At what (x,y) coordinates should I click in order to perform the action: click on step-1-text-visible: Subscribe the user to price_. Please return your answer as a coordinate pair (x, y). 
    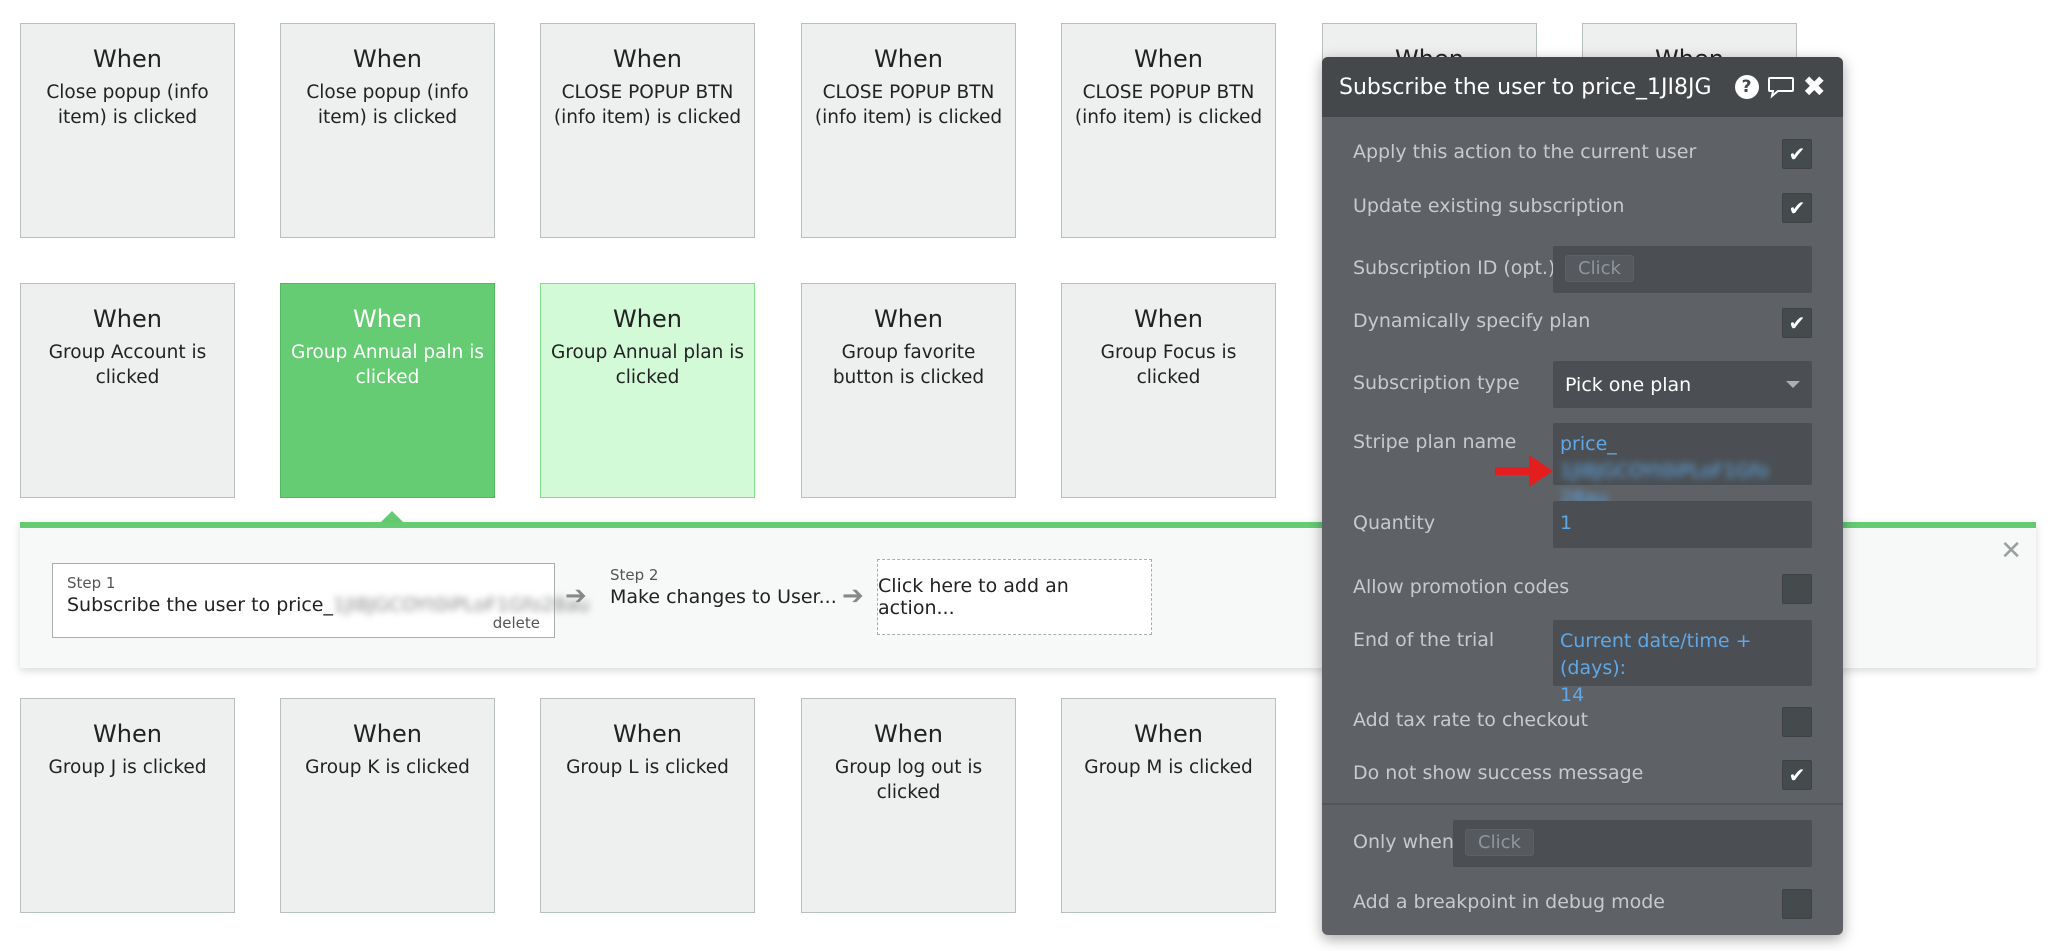
    Looking at the image, I should click on (200, 605).